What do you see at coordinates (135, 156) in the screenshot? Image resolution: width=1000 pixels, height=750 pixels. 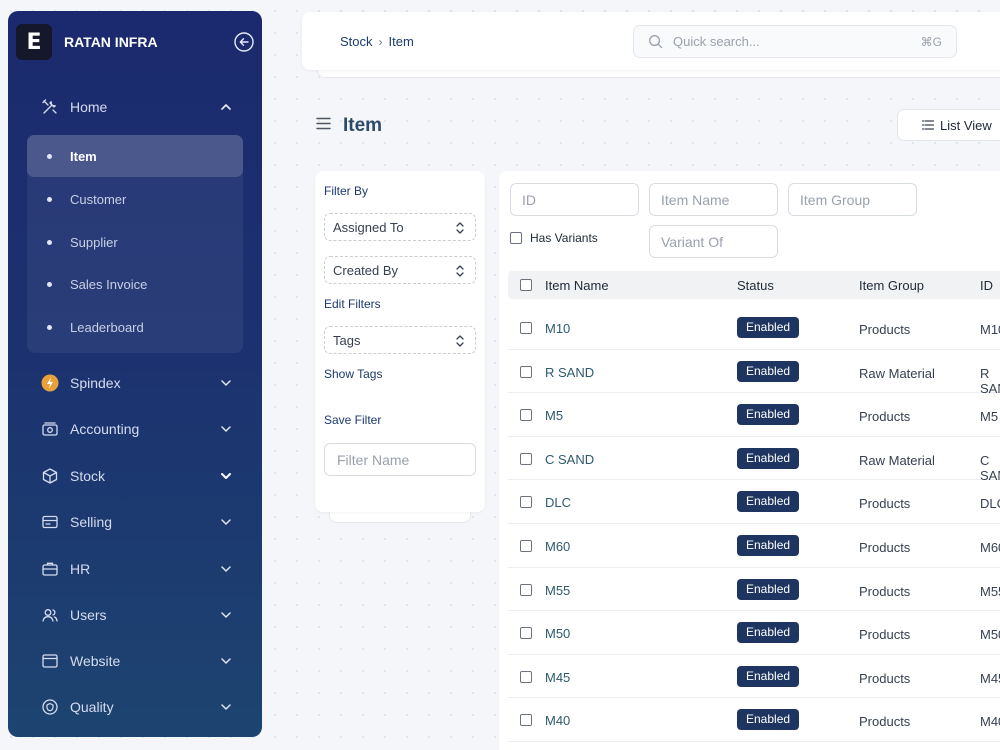 I see `sidebar-subitem-item: Item` at bounding box center [135, 156].